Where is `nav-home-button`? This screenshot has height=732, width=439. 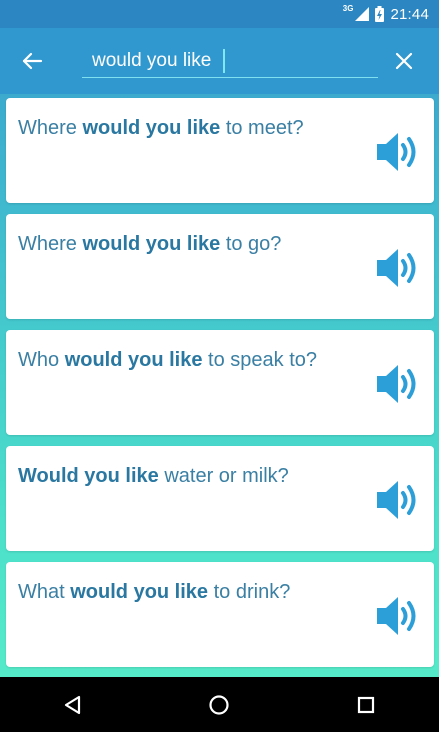 nav-home-button is located at coordinates (219, 705).